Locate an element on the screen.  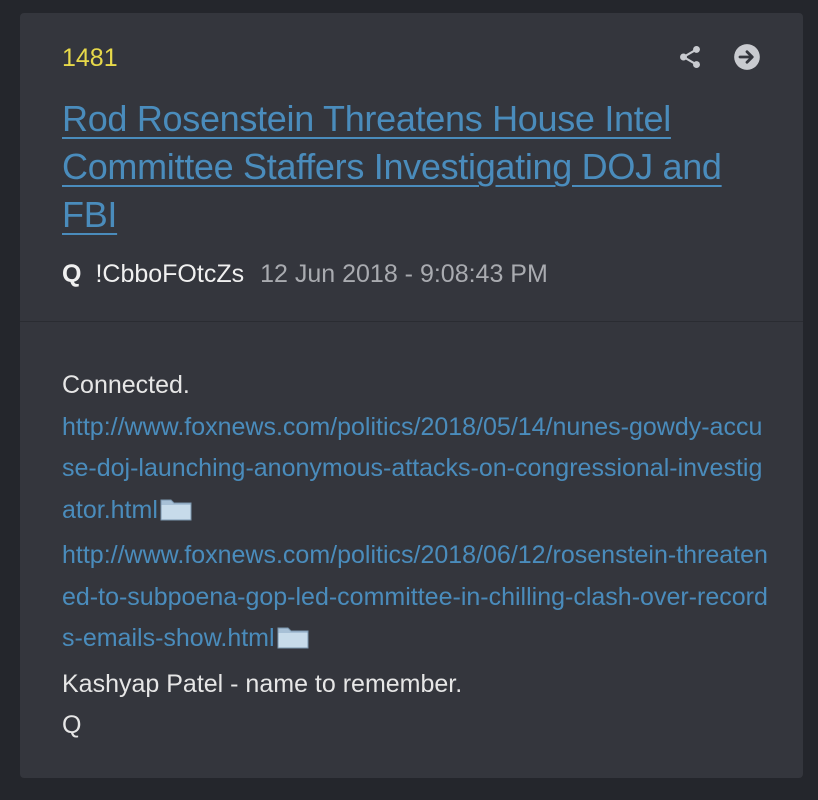
signature: Q is located at coordinates (72, 725).